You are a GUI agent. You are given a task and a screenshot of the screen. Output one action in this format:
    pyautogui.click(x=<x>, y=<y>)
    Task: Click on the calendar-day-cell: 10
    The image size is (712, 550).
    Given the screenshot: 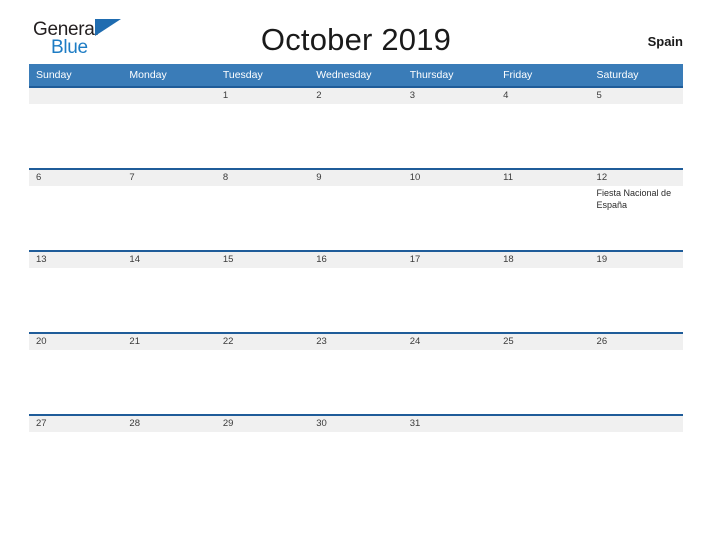 What is the action you would take?
    pyautogui.click(x=449, y=209)
    